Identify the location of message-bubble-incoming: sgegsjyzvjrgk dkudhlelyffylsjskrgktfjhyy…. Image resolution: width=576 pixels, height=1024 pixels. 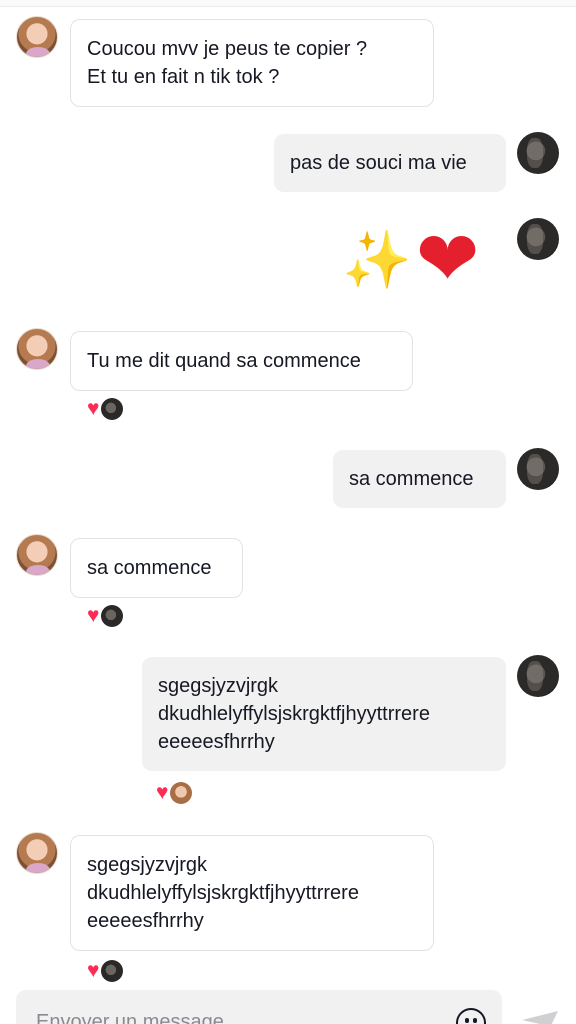
(252, 893).